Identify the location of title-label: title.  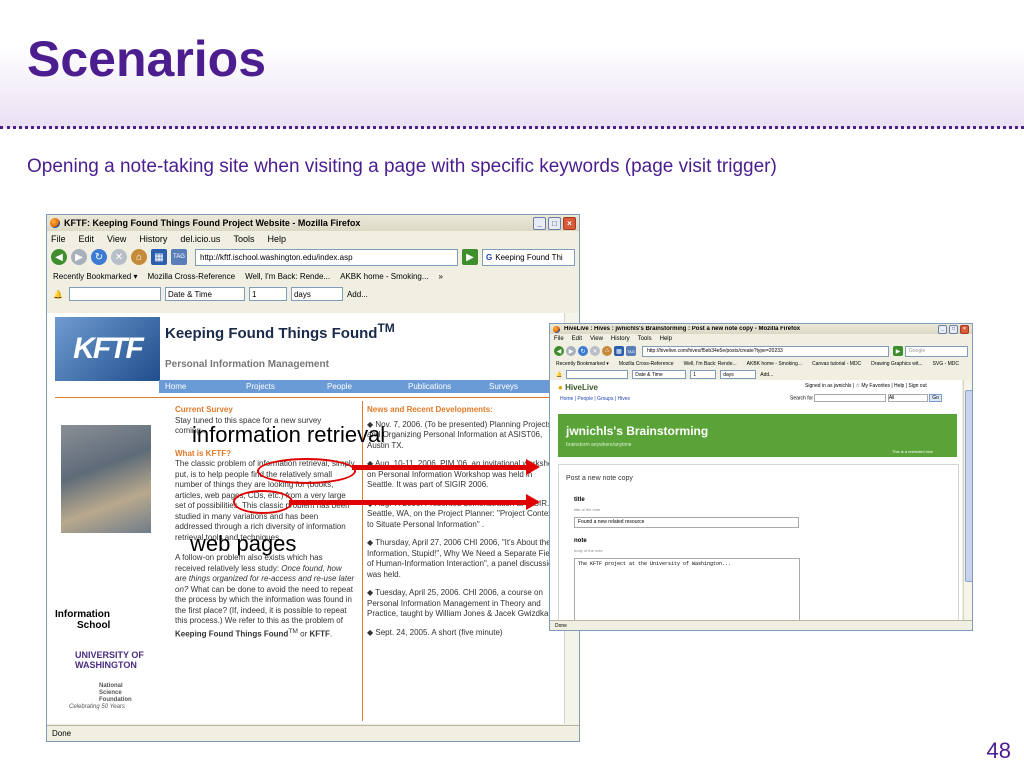
(579, 500).